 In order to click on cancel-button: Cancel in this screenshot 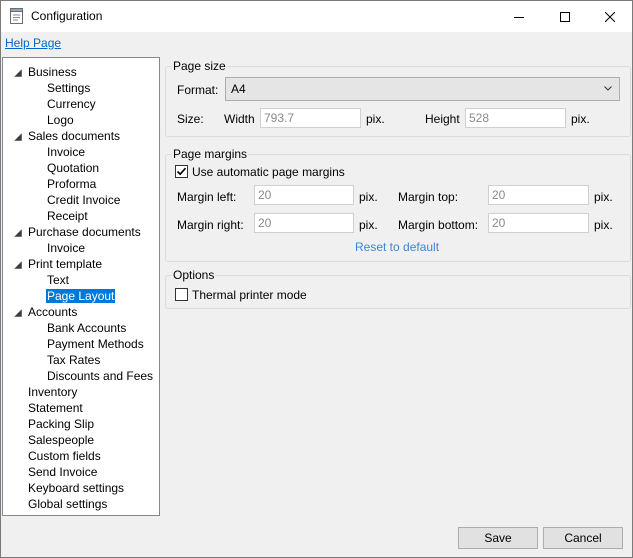, I will do `click(583, 538)`.